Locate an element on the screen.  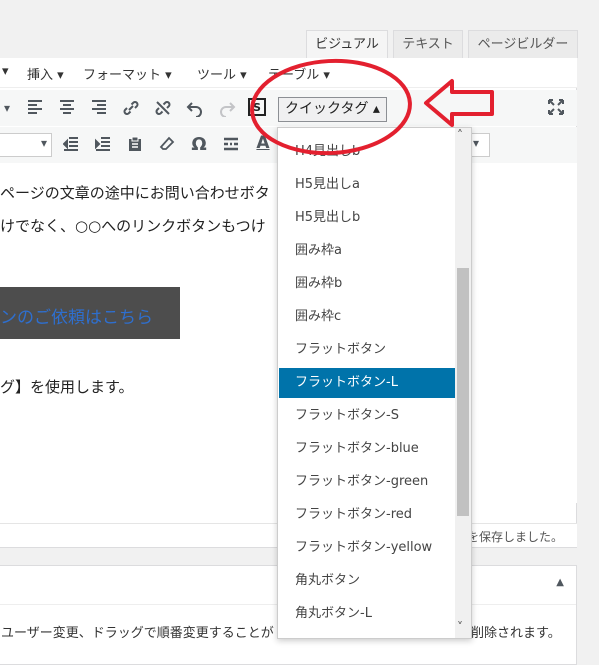
annotation-overlay is located at coordinates (372, 107).